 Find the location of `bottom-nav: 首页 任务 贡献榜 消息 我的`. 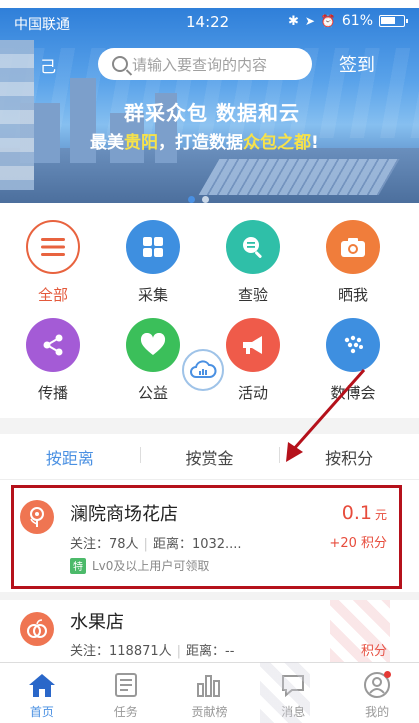

bottom-nav: 首页 任务 贡献榜 消息 我的 is located at coordinates (209, 692).